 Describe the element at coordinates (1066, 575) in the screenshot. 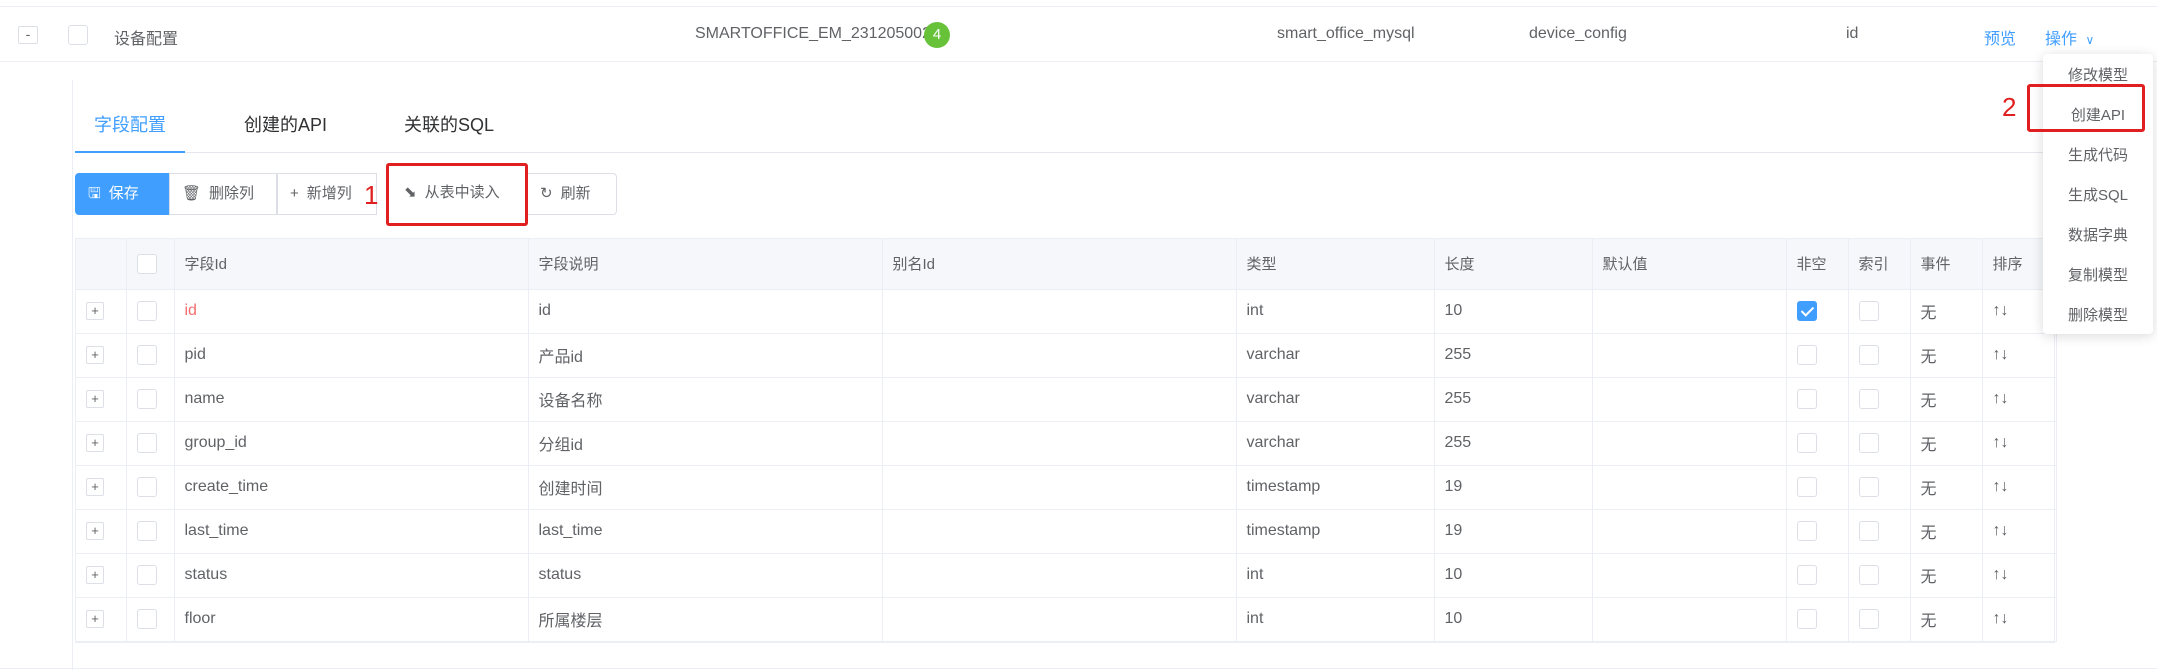

I see `table-row: + status status int 10 无 ↑↓` at that location.